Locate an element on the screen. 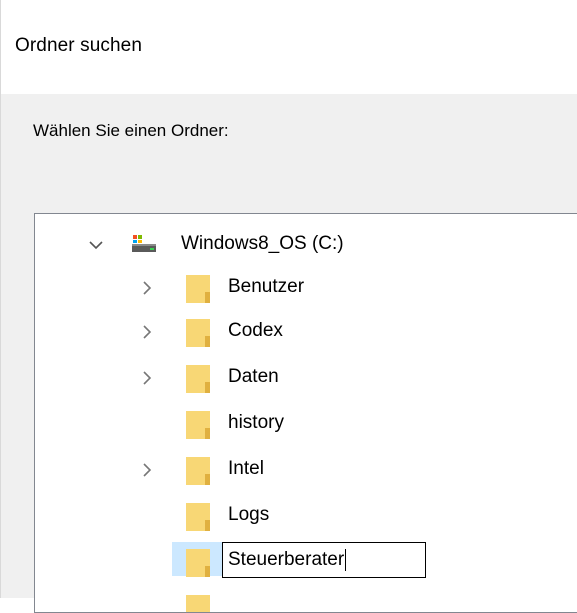 The height and width of the screenshot is (613, 577). tree-item-folder: Intel is located at coordinates (295, 470).